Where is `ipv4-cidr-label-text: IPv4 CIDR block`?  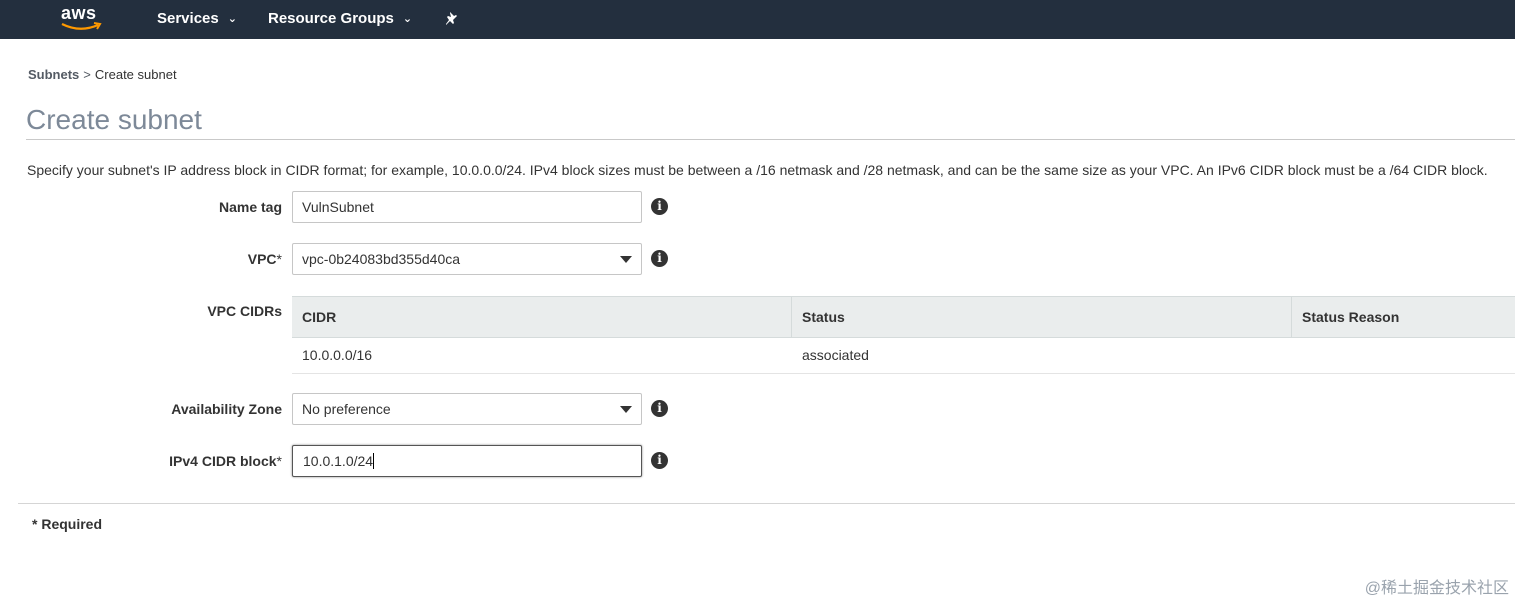
ipv4-cidr-label-text: IPv4 CIDR block is located at coordinates (223, 461).